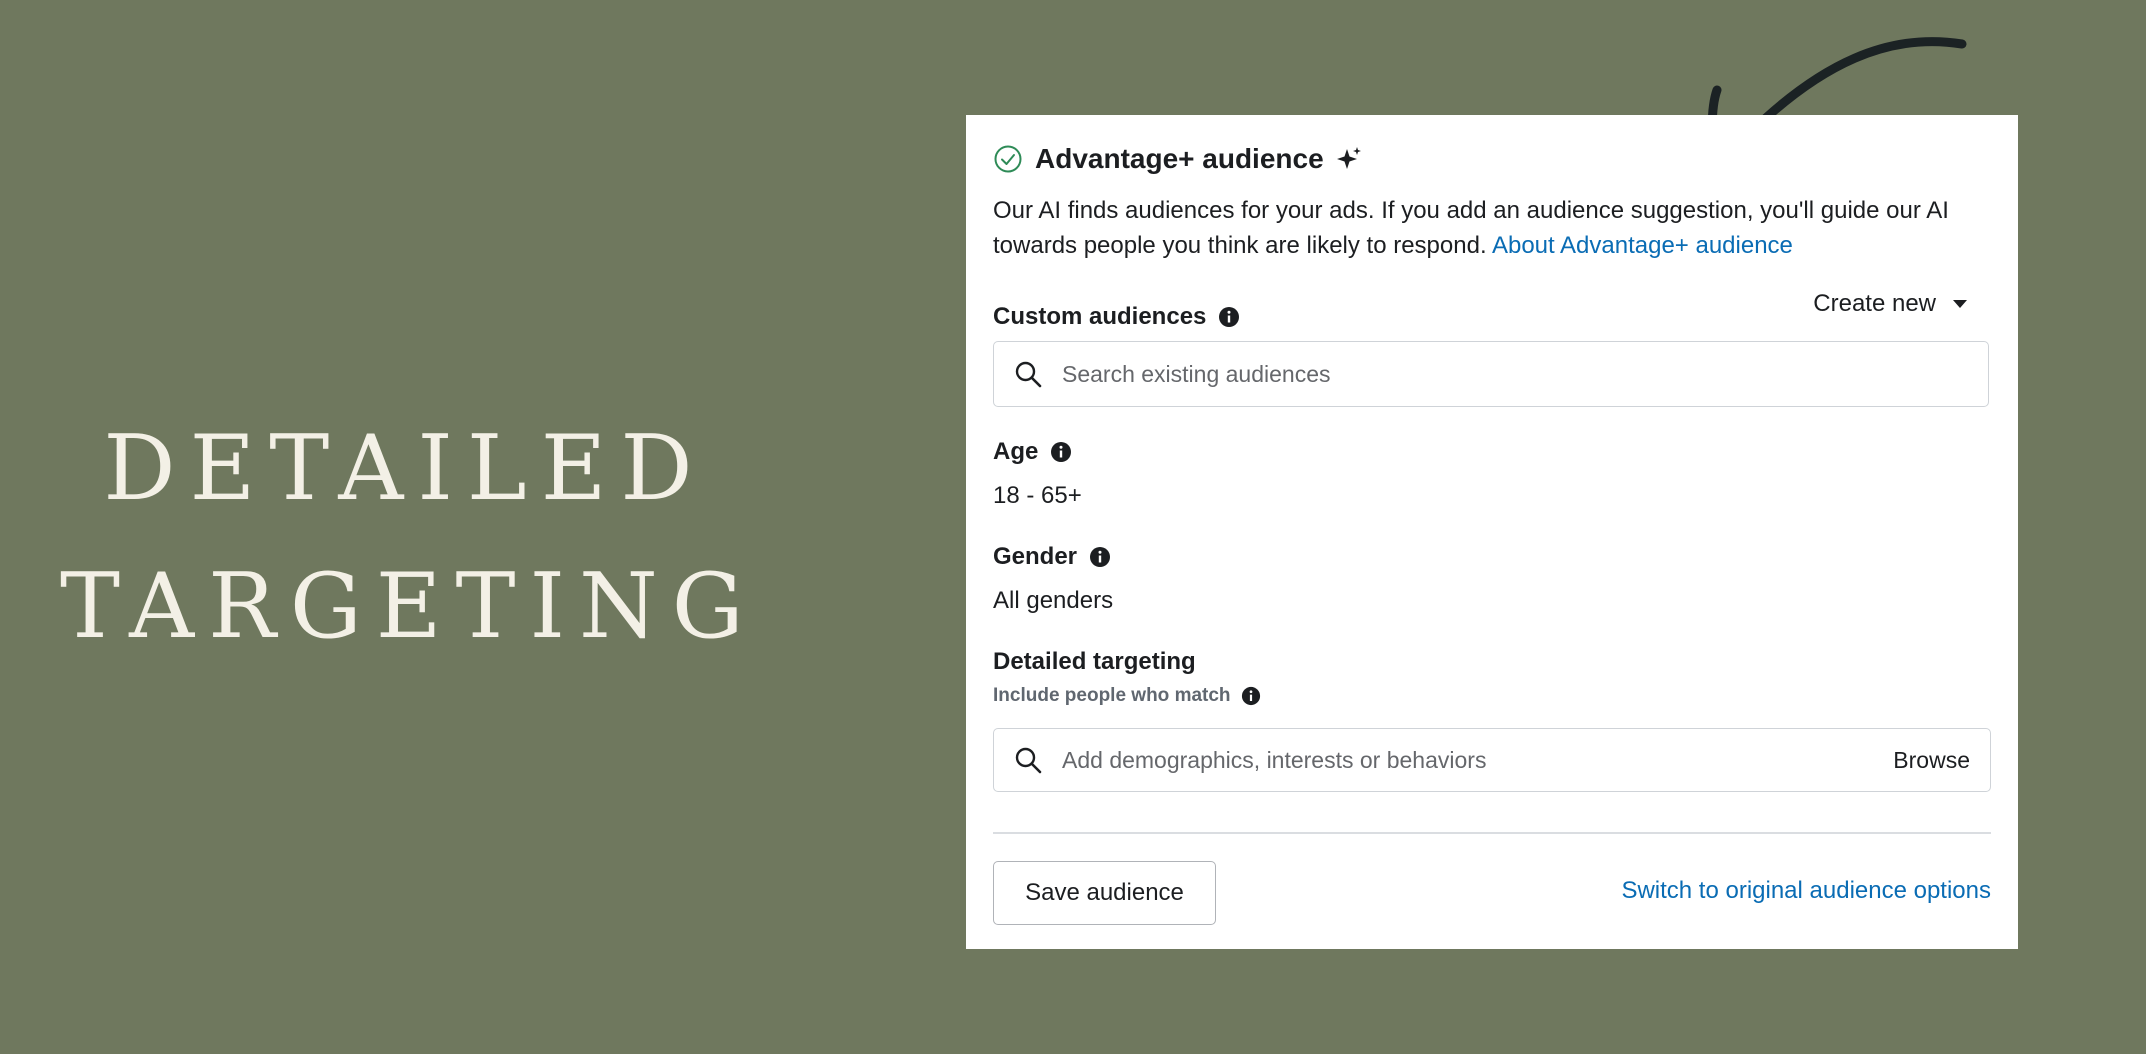 This screenshot has width=2146, height=1054. What do you see at coordinates (405, 468) in the screenshot?
I see `hero-title-line-1: DETAILED` at bounding box center [405, 468].